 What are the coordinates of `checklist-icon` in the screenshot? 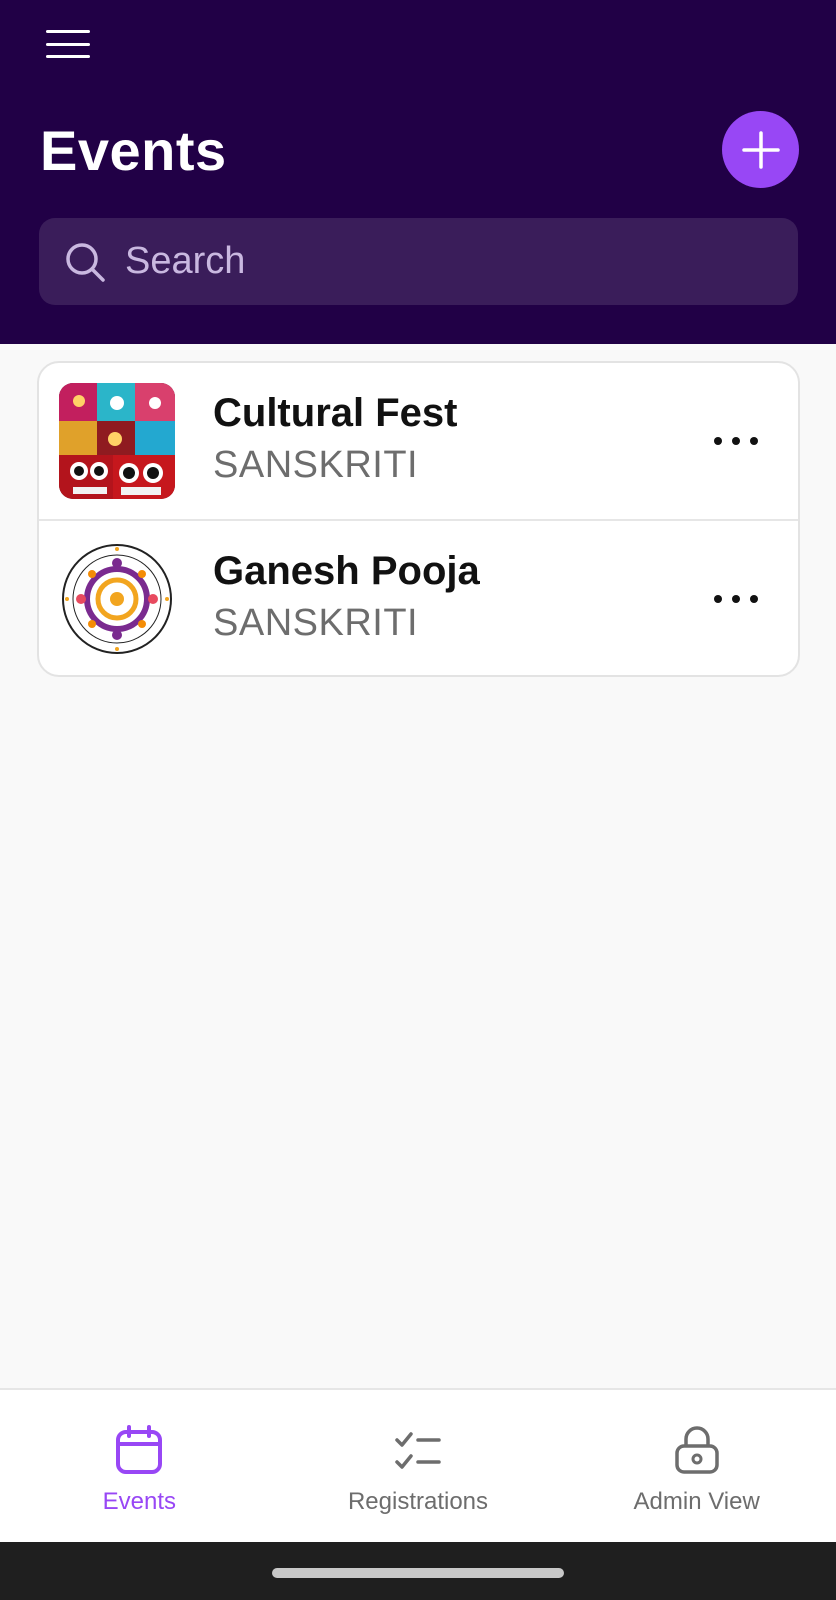 It's located at (418, 1450).